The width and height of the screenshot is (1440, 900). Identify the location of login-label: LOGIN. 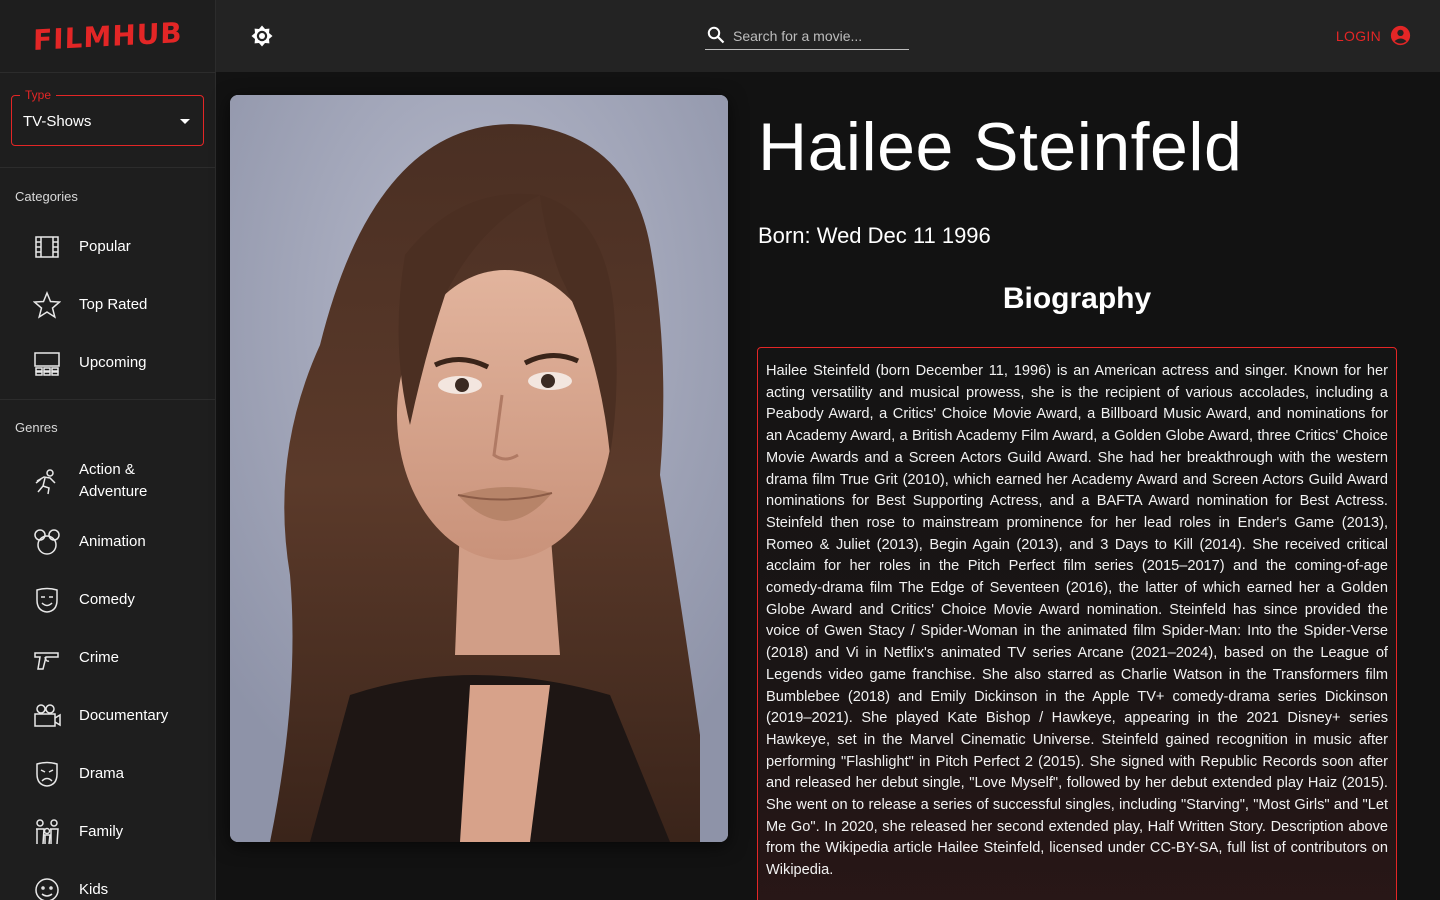
(1358, 35).